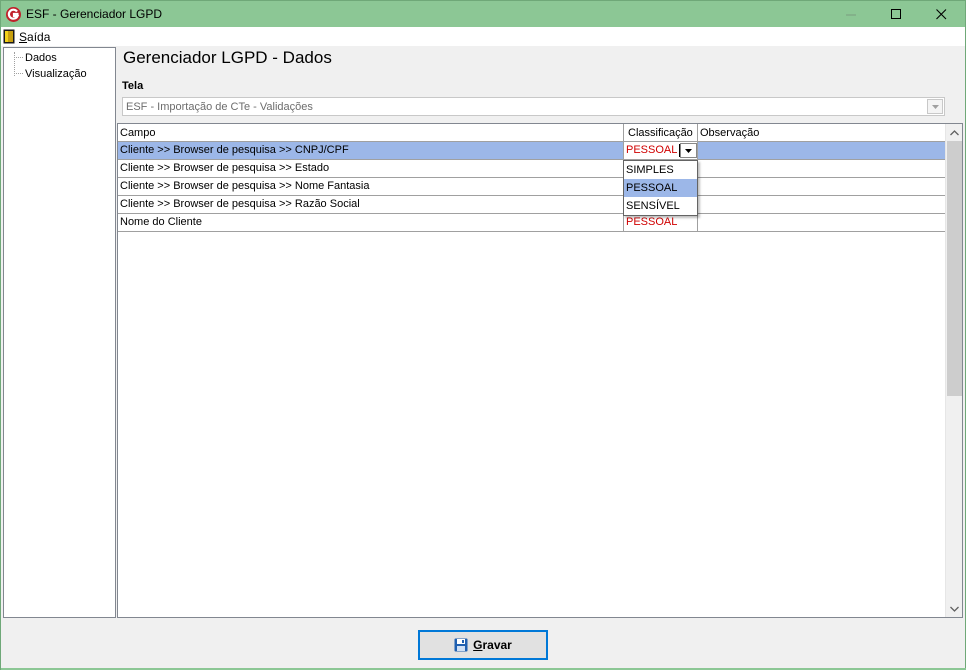 The width and height of the screenshot is (966, 670). Describe the element at coordinates (13, 14) in the screenshot. I see `app-logo-icon` at that location.